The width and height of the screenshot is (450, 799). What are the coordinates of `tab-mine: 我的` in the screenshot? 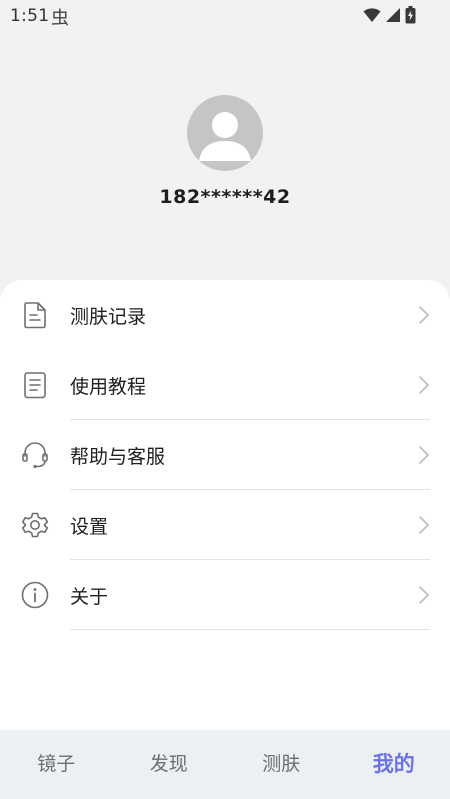 It's located at (394, 764).